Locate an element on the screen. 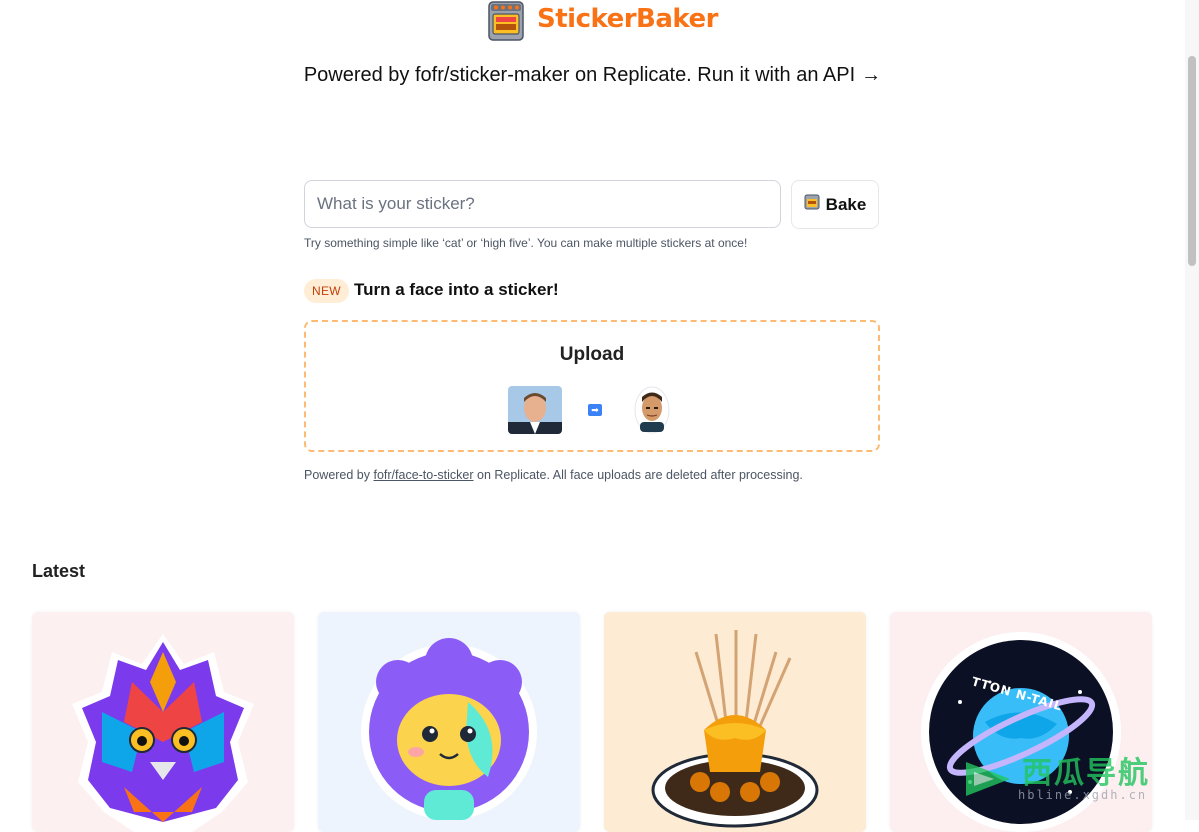 The image size is (1199, 832). sticker-prompt-input is located at coordinates (542, 204).